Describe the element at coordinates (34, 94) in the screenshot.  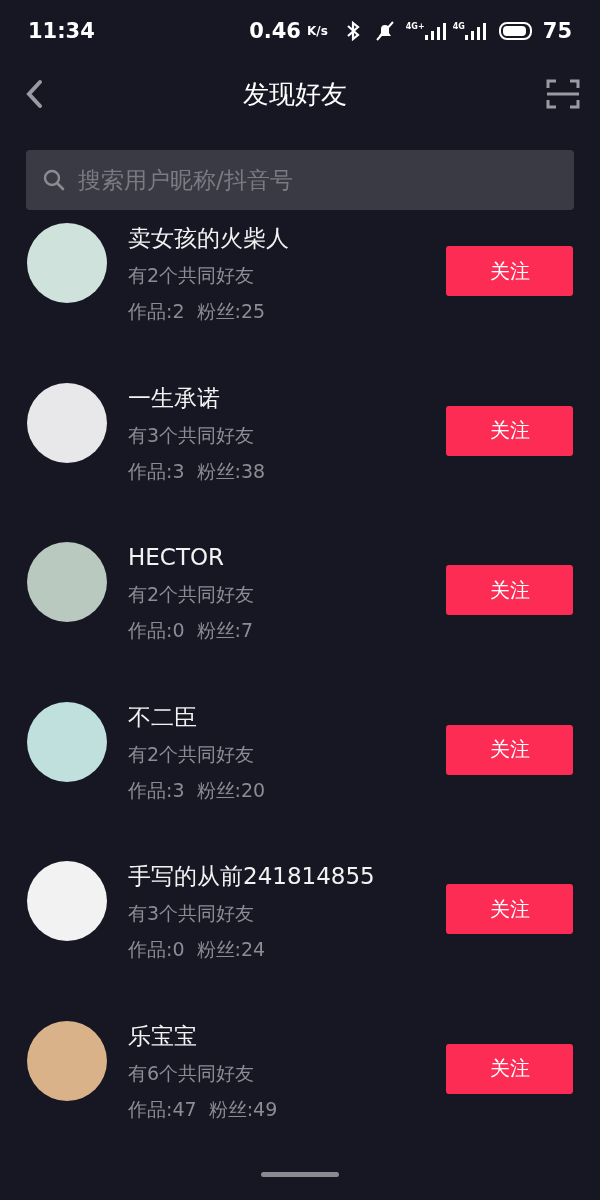
I see `back-button` at that location.